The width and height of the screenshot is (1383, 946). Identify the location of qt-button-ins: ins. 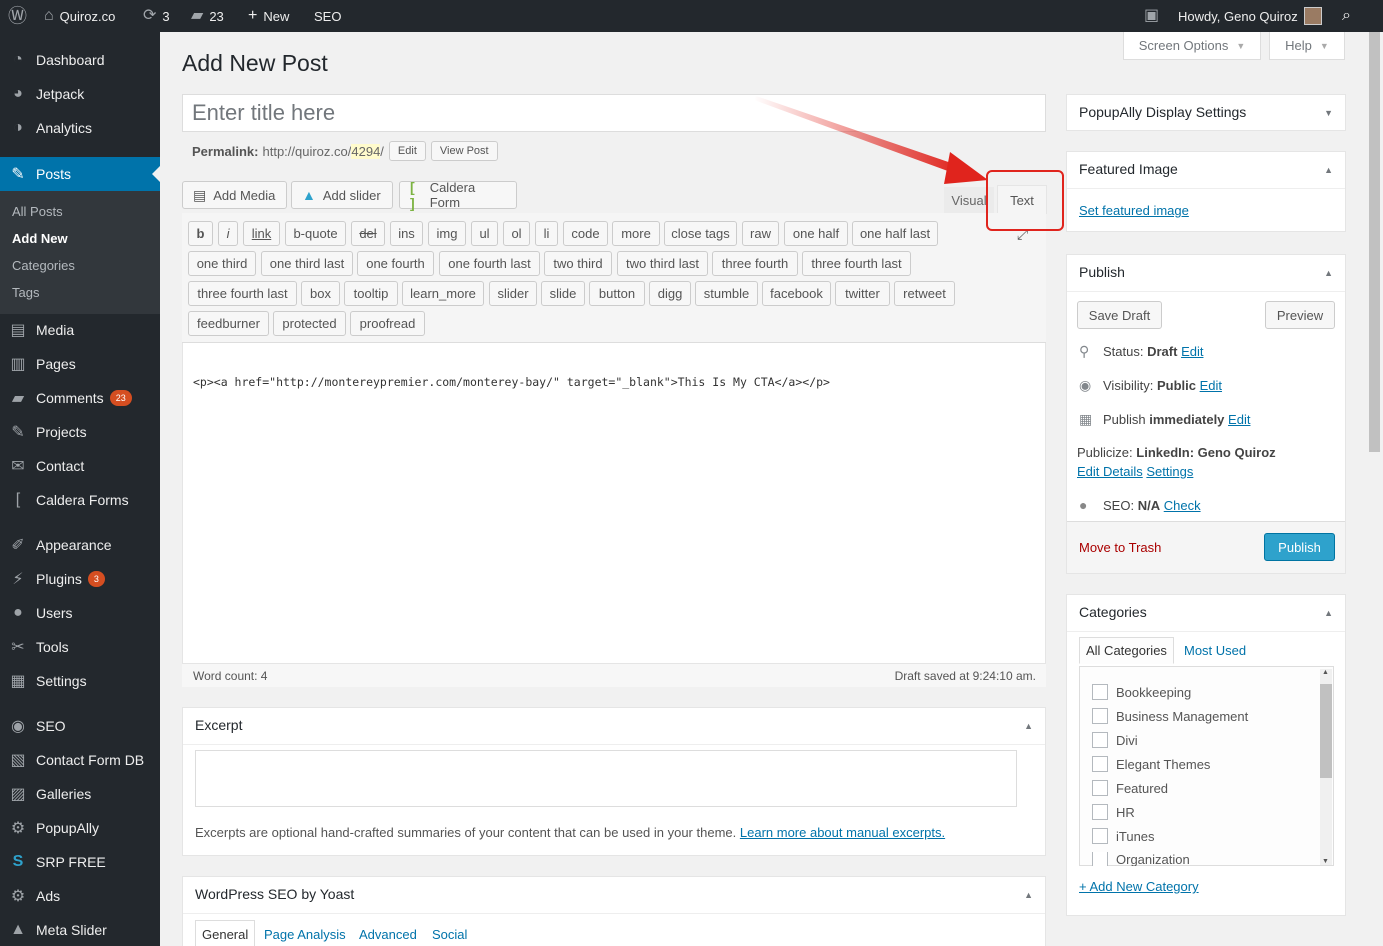
(406, 233).